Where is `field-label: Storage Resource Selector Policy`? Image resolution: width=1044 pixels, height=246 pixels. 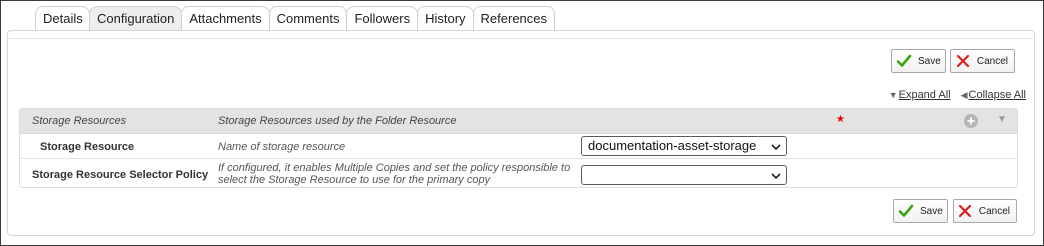 field-label: Storage Resource Selector Policy is located at coordinates (120, 175).